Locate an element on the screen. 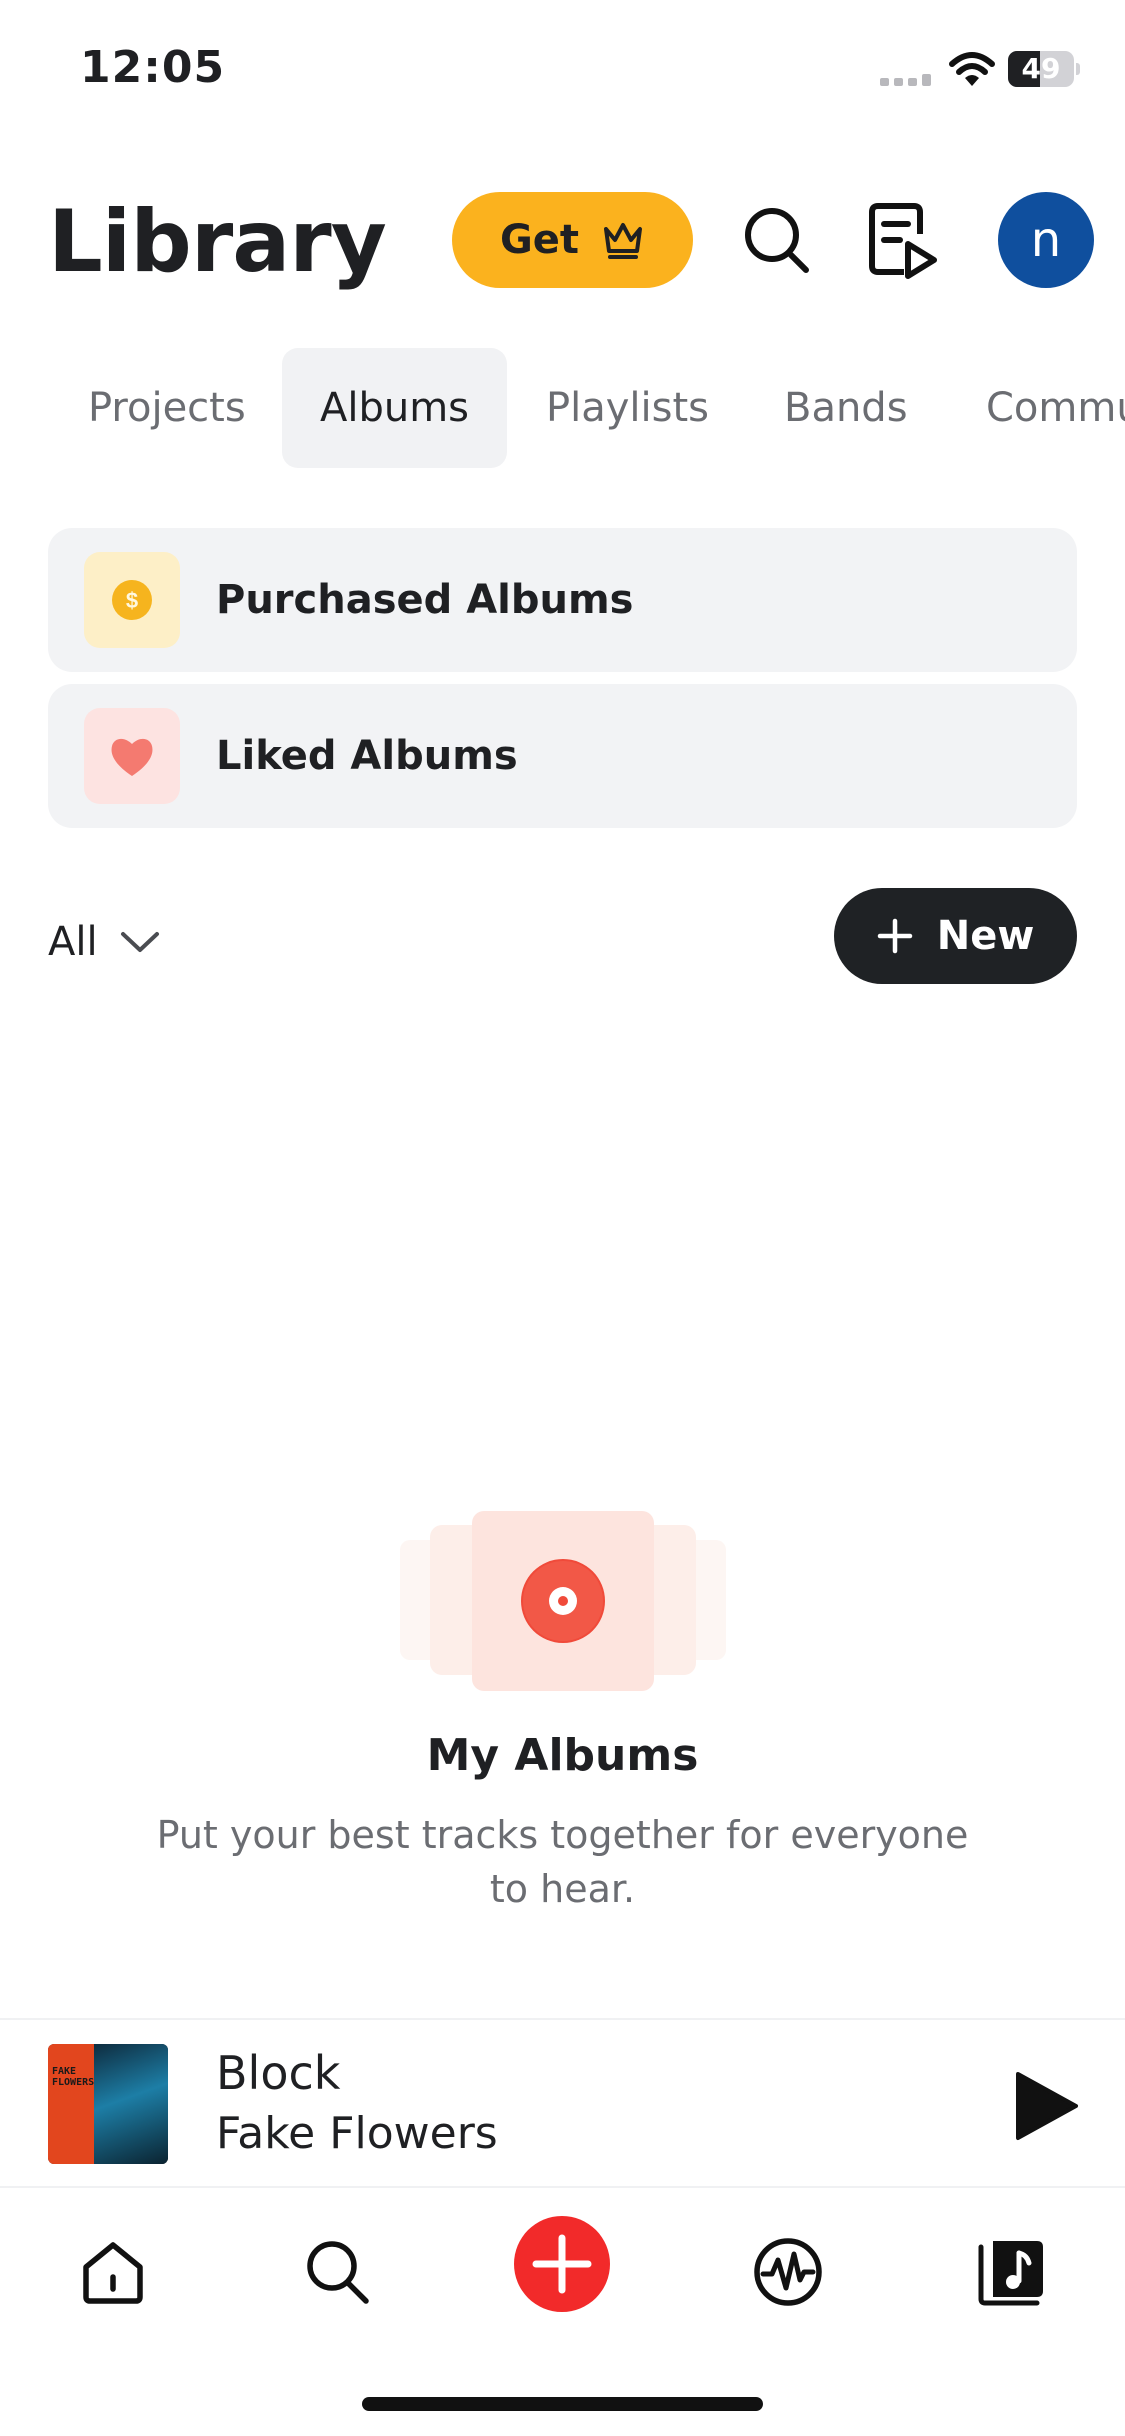 This screenshot has width=1125, height=2436. wifi-icon is located at coordinates (972, 69).